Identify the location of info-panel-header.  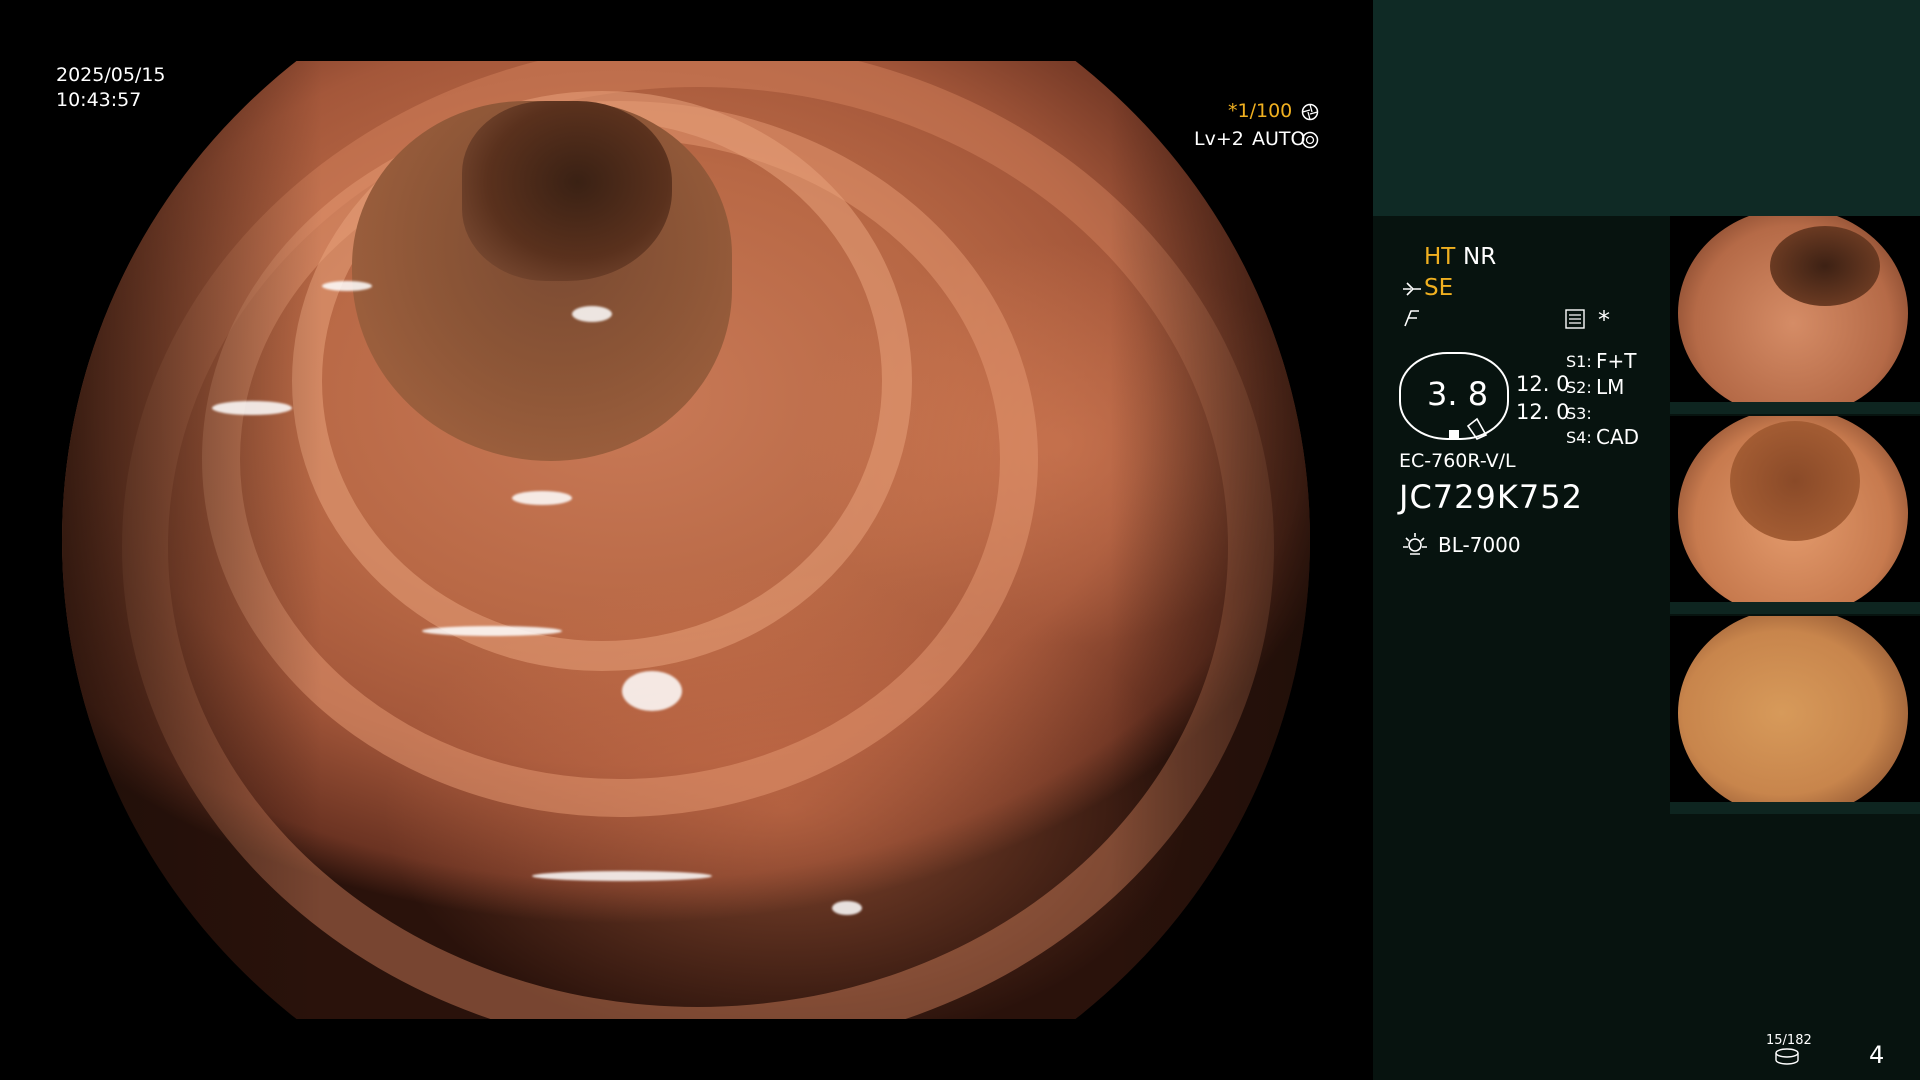
(1646, 108).